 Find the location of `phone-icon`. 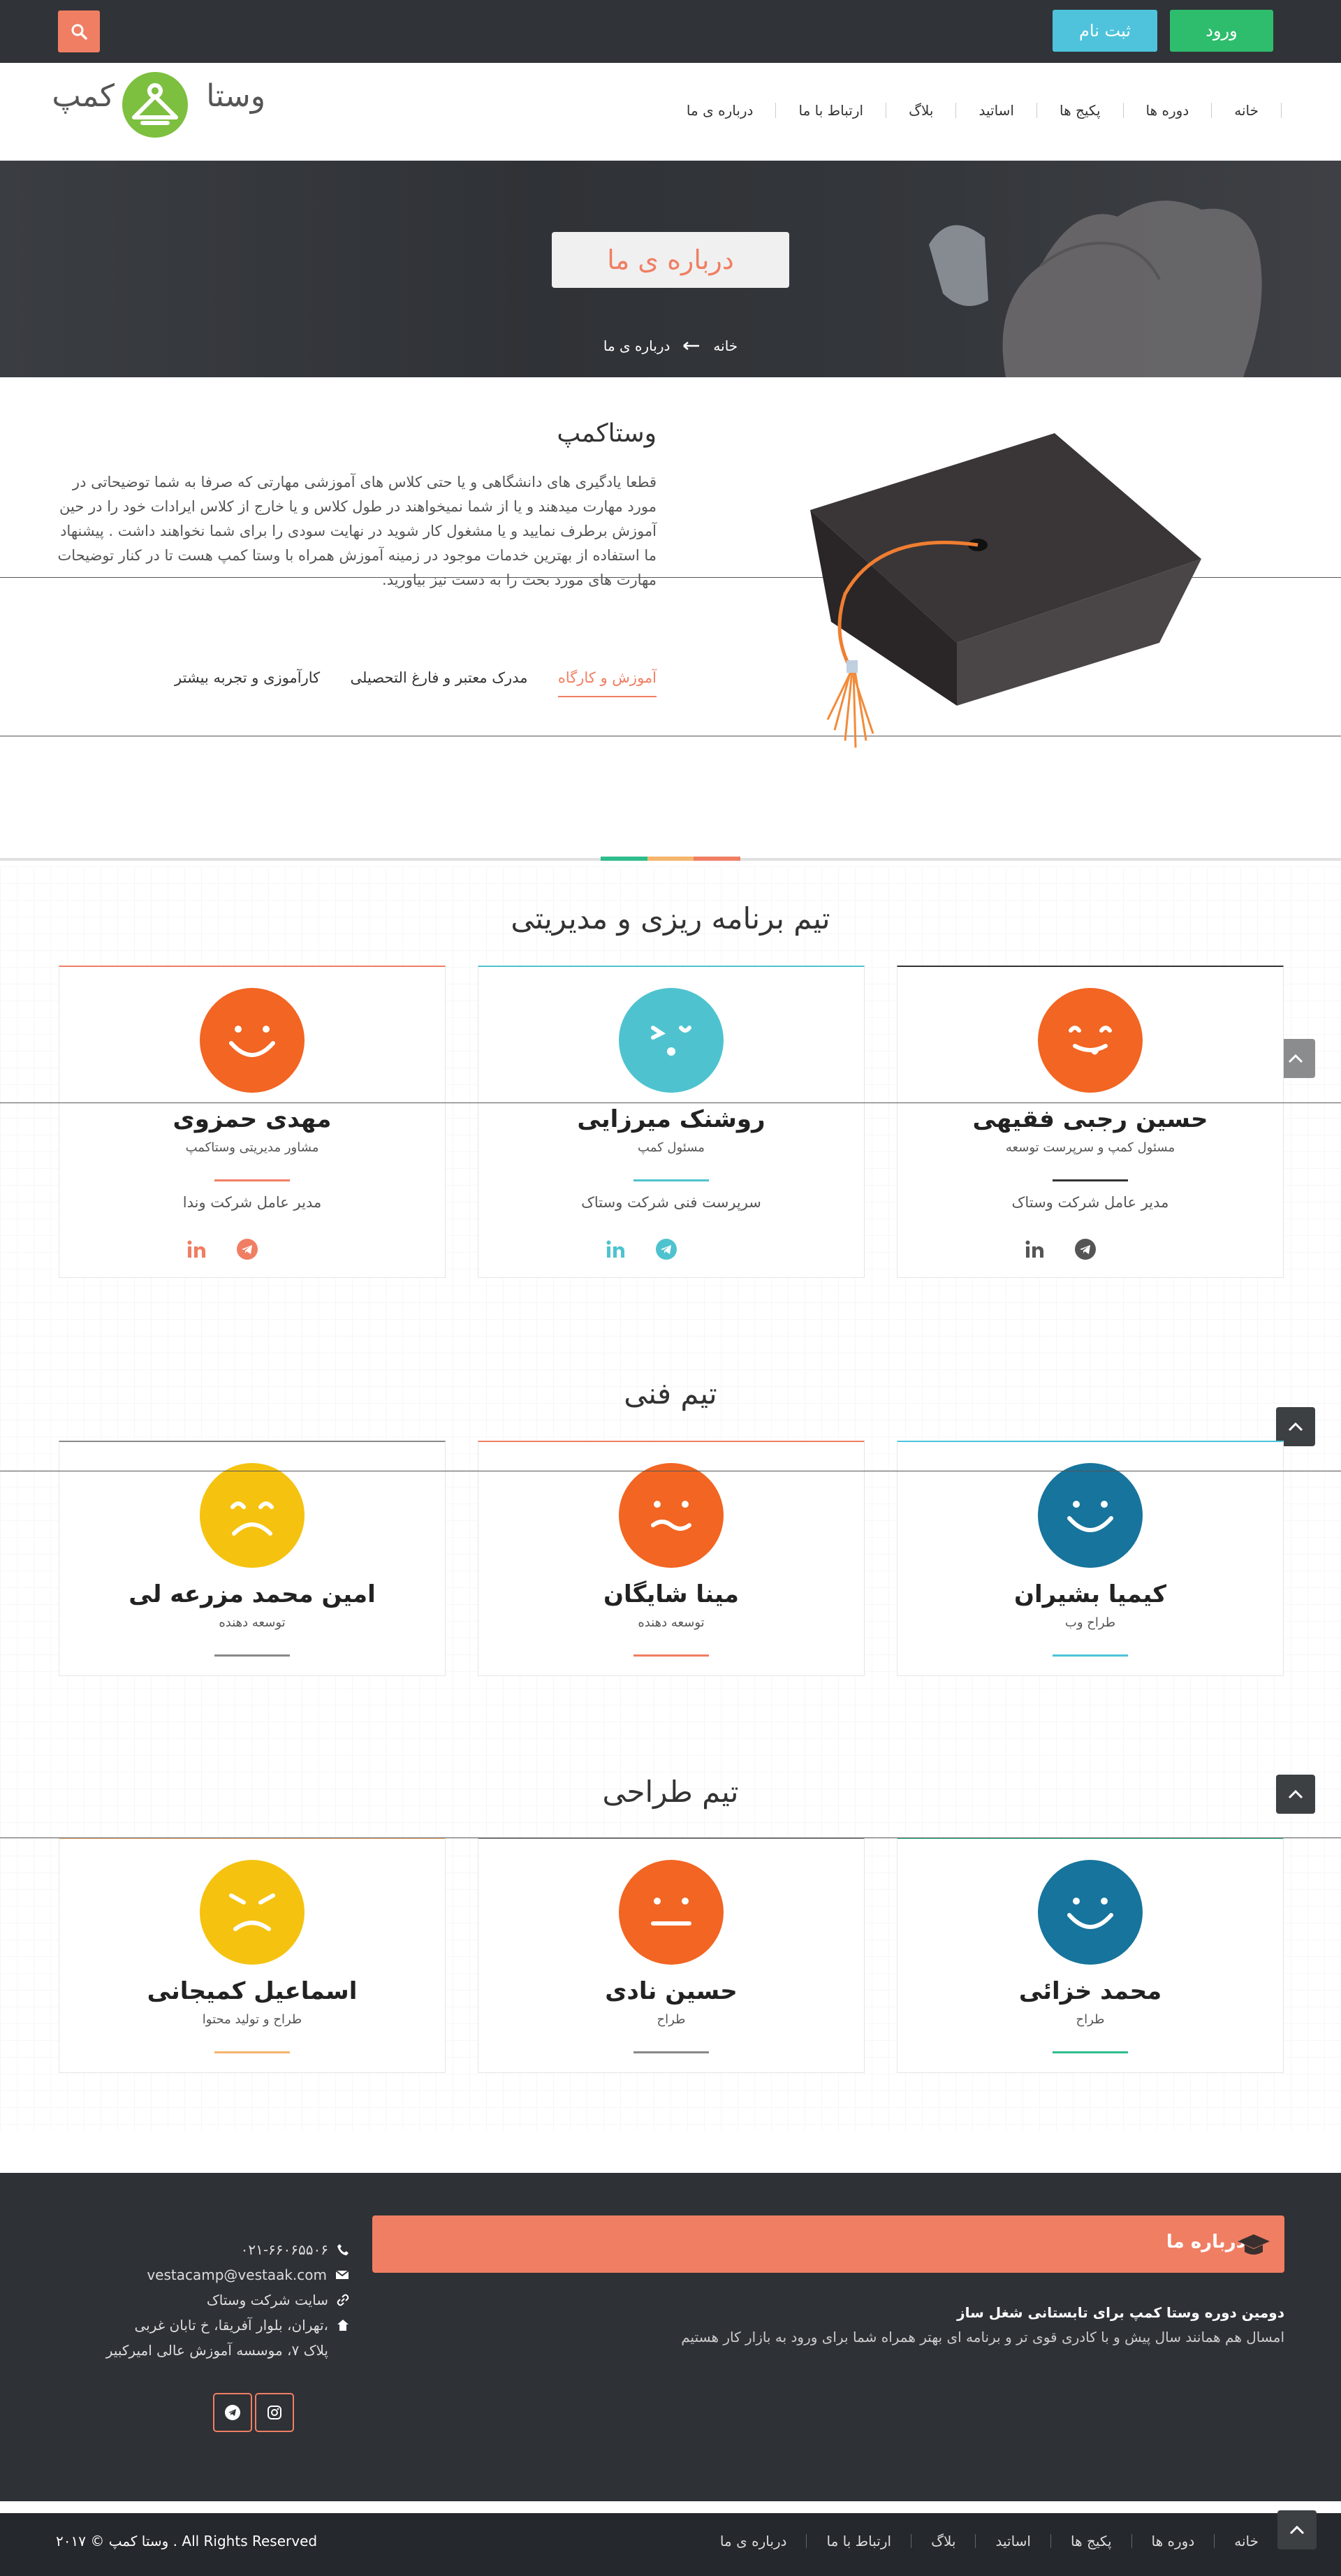

phone-icon is located at coordinates (343, 2249).